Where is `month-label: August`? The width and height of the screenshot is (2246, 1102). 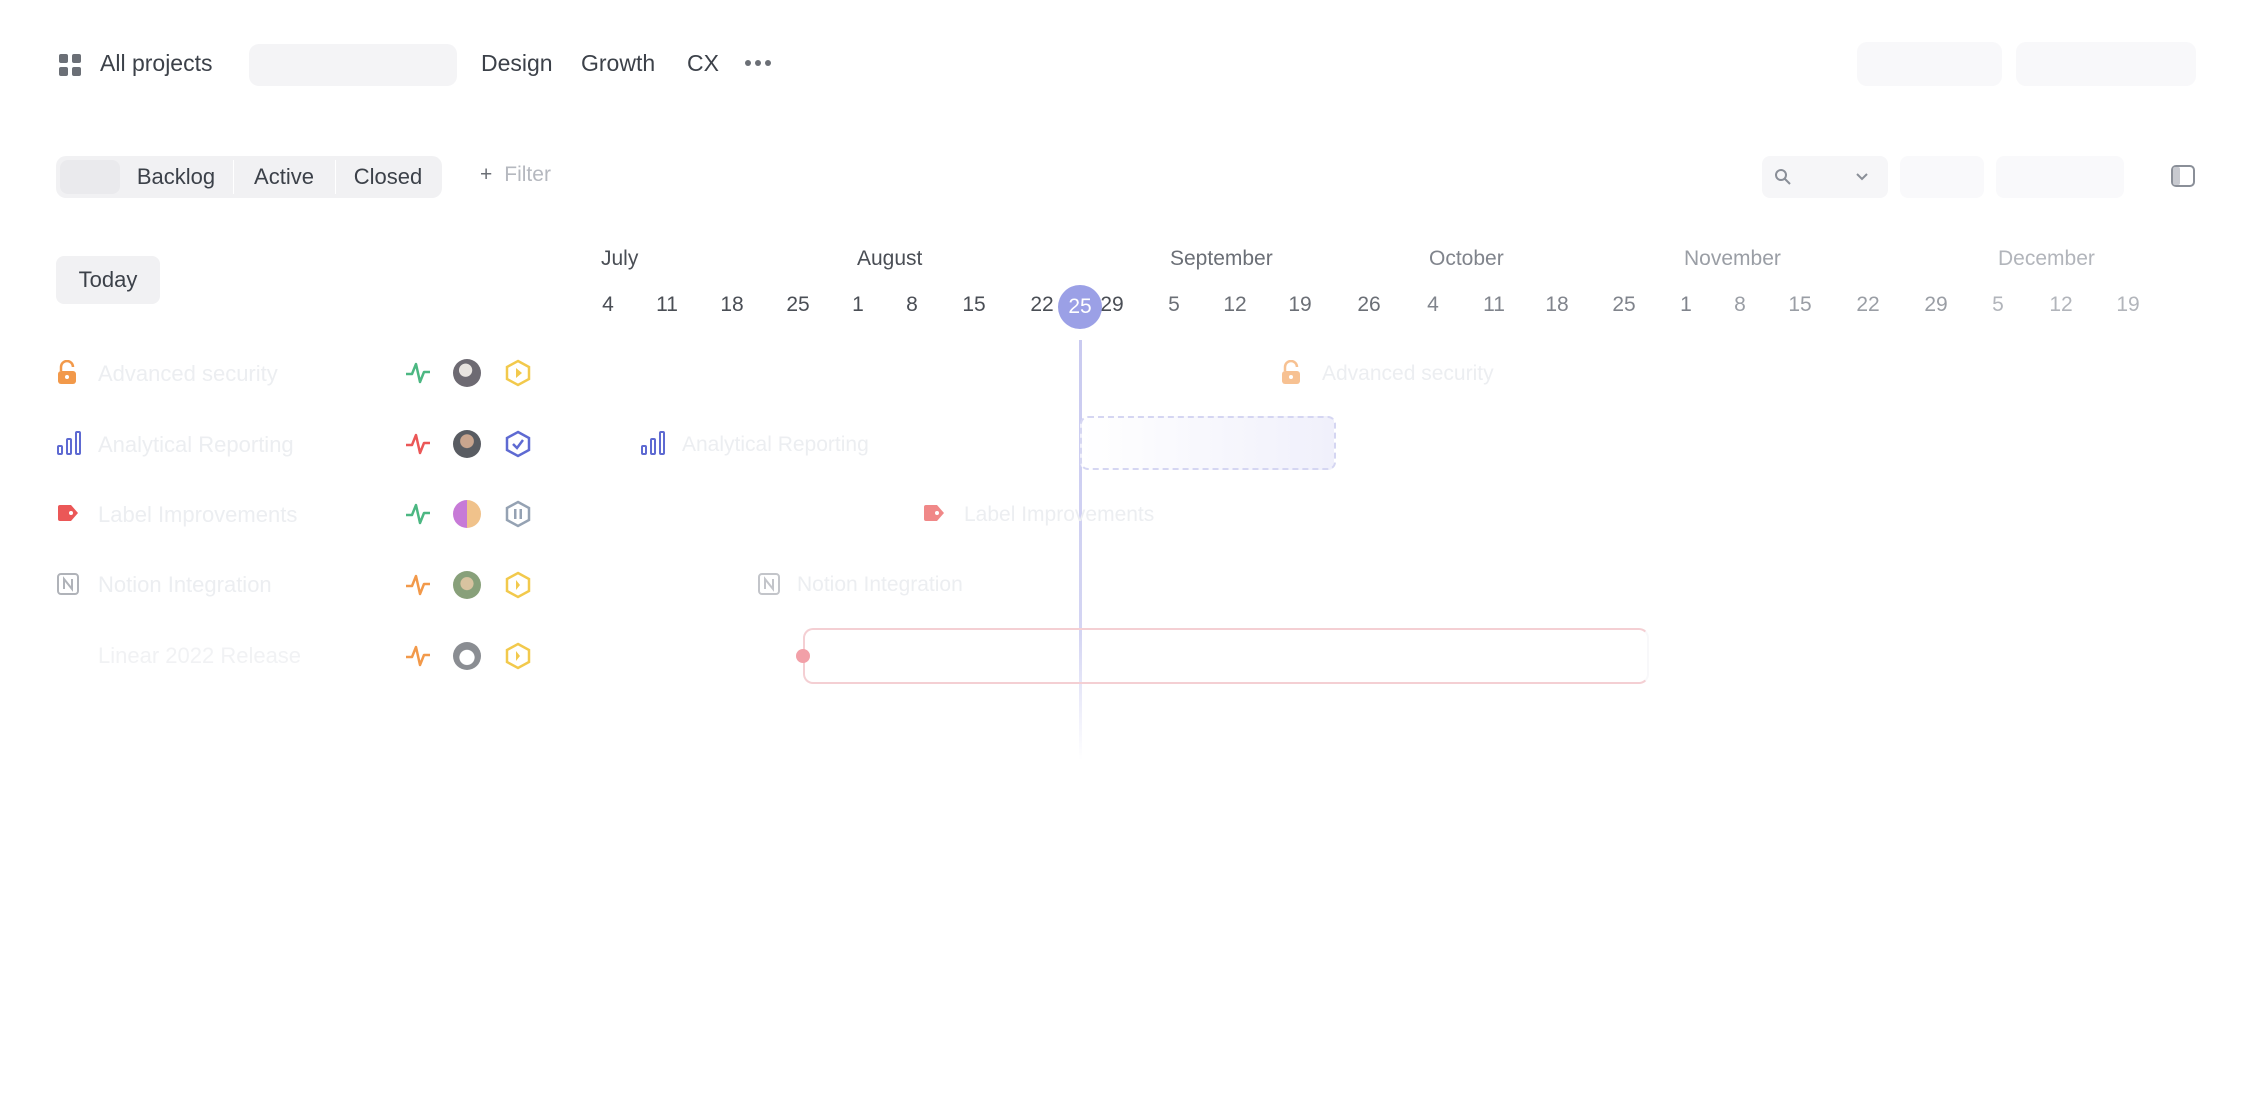
month-label: August is located at coordinates (890, 258).